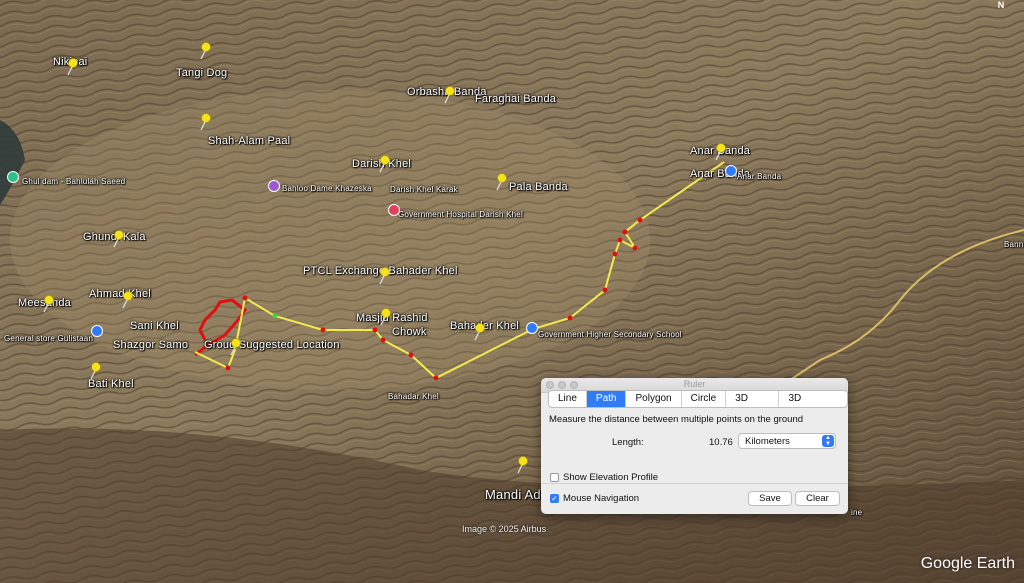  What do you see at coordinates (409, 332) in the screenshot?
I see `place-label: Chowk` at bounding box center [409, 332].